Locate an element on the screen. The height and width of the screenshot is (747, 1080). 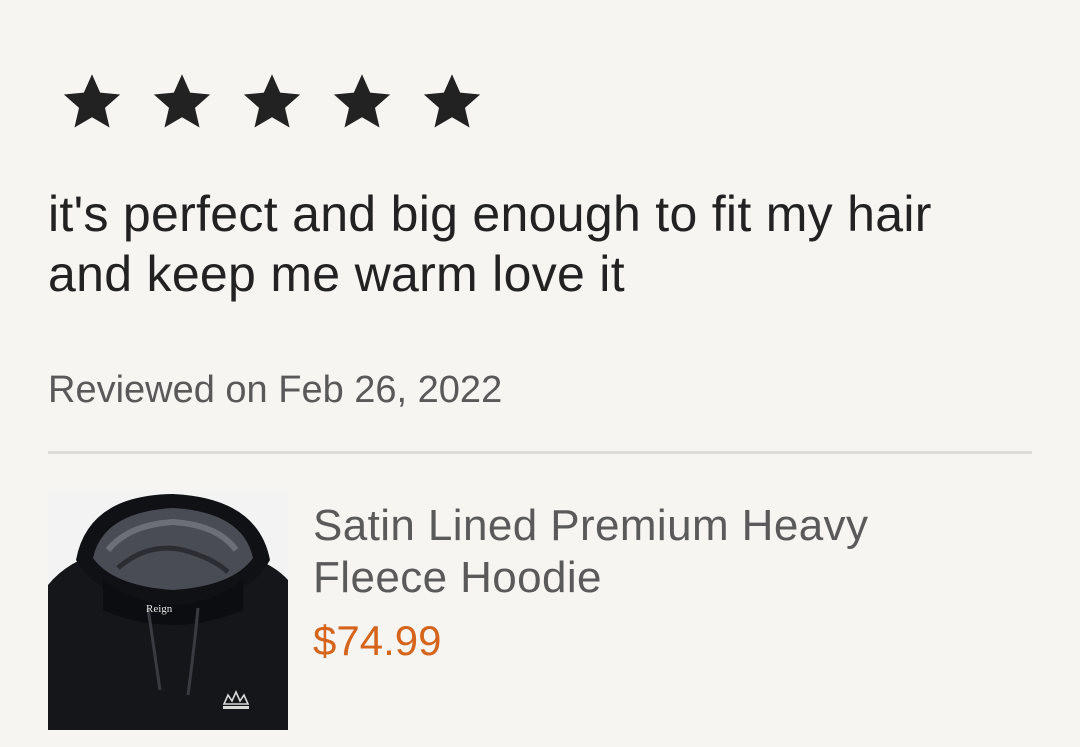
svg-text: Reign is located at coordinates (159, 609).